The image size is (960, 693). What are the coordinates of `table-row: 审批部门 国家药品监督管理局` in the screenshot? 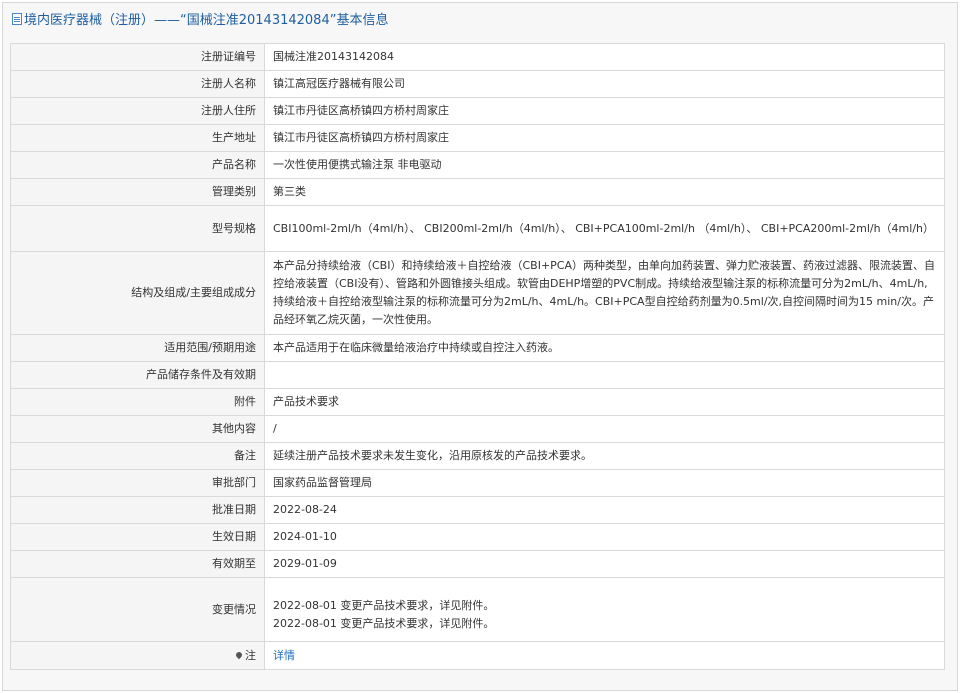 It's located at (477, 483).